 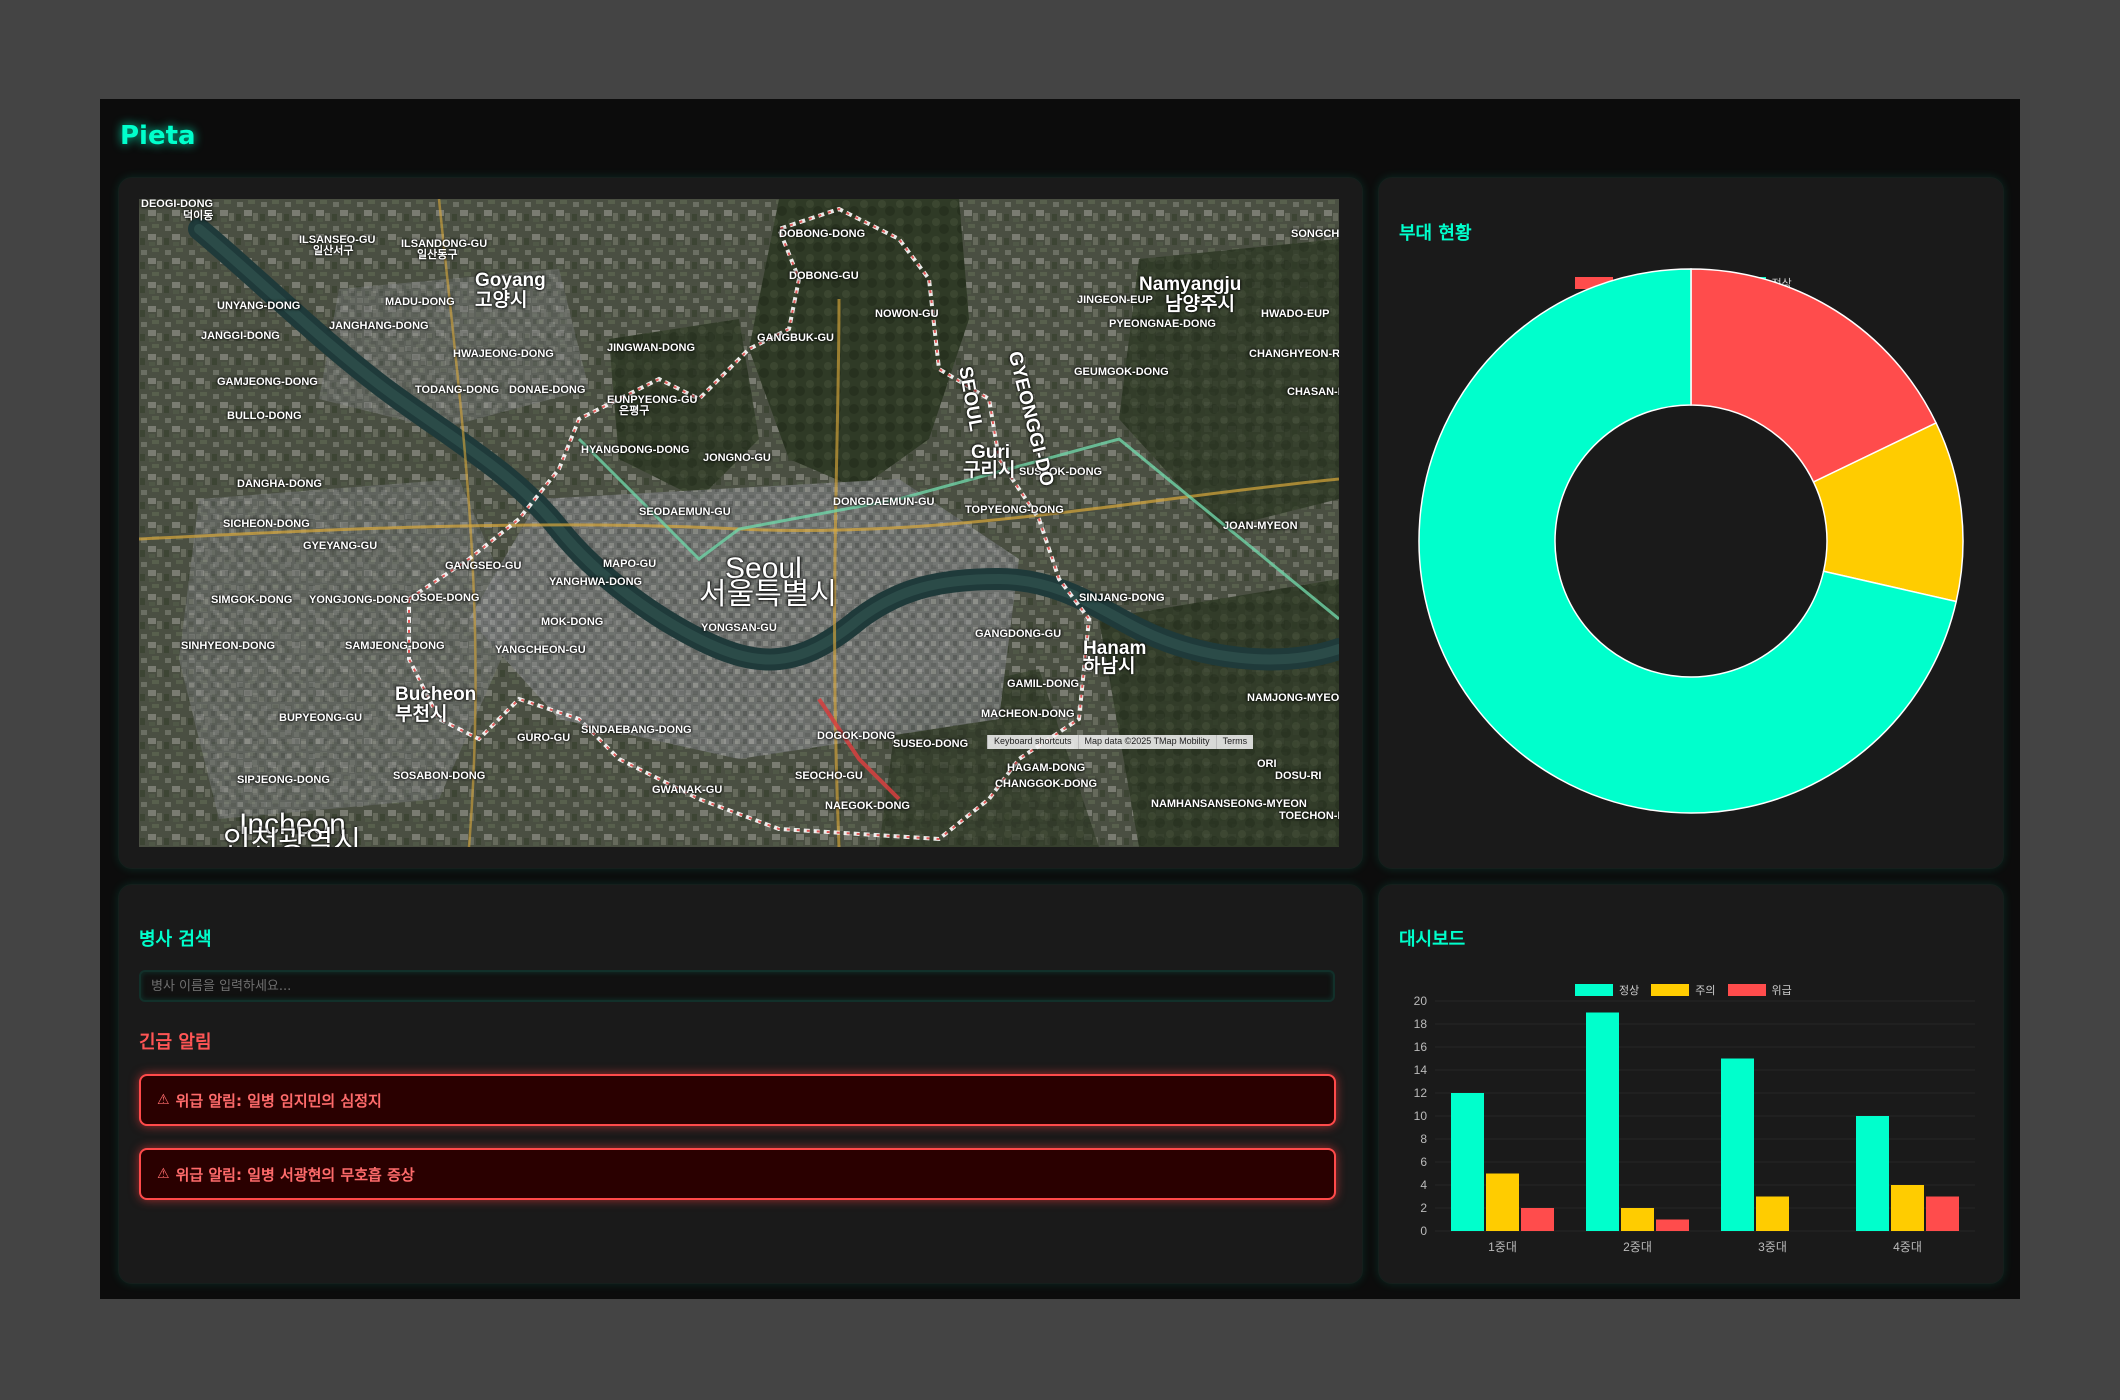 What do you see at coordinates (572, 622) in the screenshot?
I see `map-place-label: MOK-DONG` at bounding box center [572, 622].